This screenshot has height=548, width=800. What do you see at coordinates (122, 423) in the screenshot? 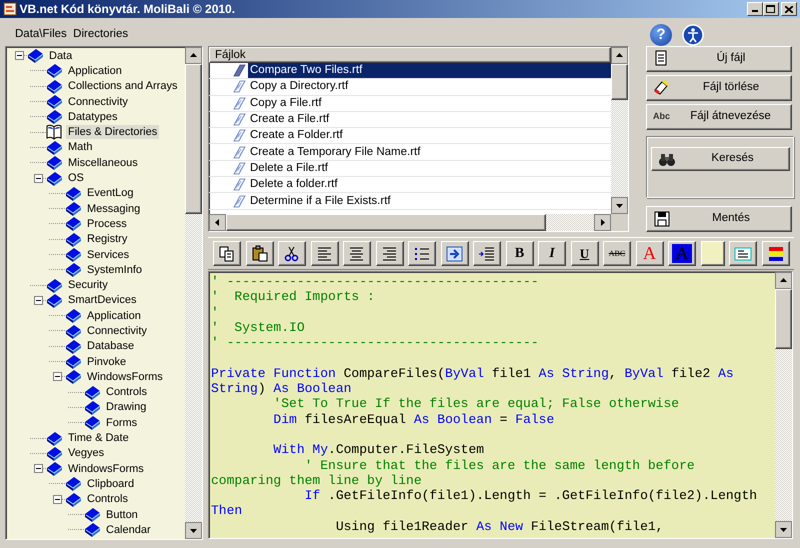
I see `tree-item: Forms` at bounding box center [122, 423].